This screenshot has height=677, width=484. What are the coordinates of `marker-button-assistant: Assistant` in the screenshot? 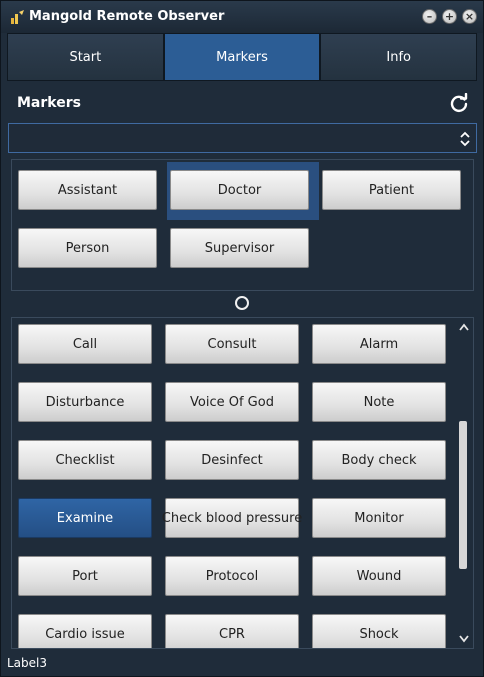 It's located at (87, 190).